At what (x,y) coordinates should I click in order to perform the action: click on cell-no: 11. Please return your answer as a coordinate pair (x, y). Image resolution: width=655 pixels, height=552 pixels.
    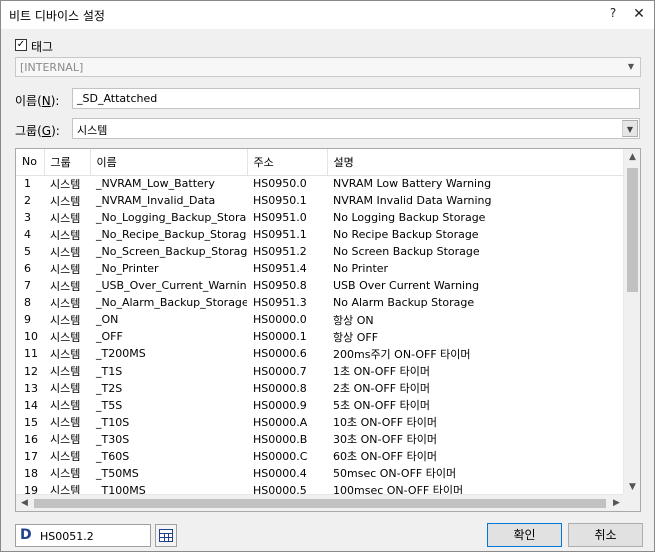
    Looking at the image, I should click on (31, 354).